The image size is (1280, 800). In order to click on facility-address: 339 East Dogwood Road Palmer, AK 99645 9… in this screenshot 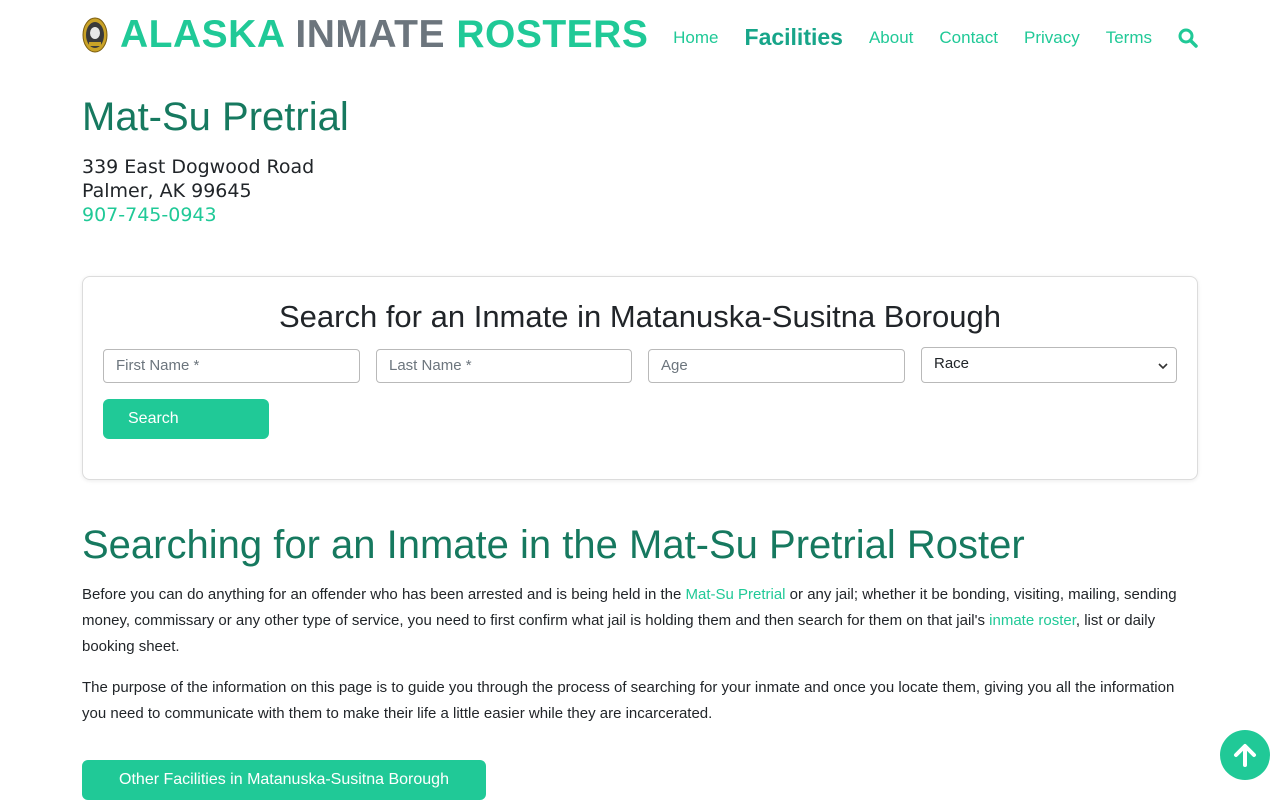, I will do `click(198, 191)`.